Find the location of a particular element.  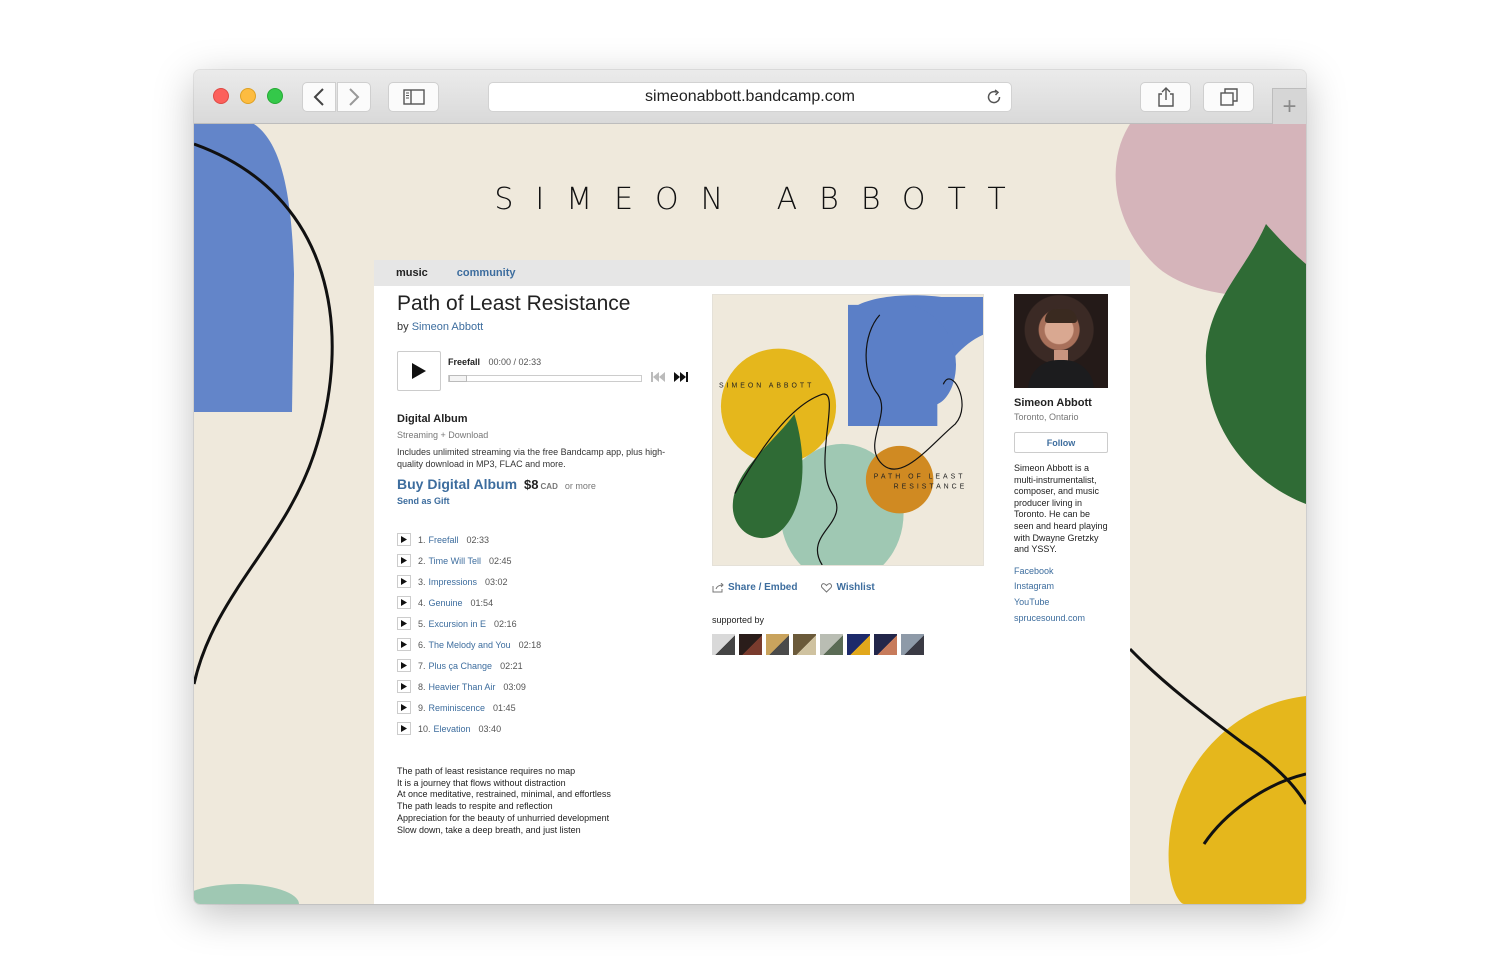

album-cover: SIMEON ABBOTT PATH OF LEAST RESISTANCE is located at coordinates (848, 438).